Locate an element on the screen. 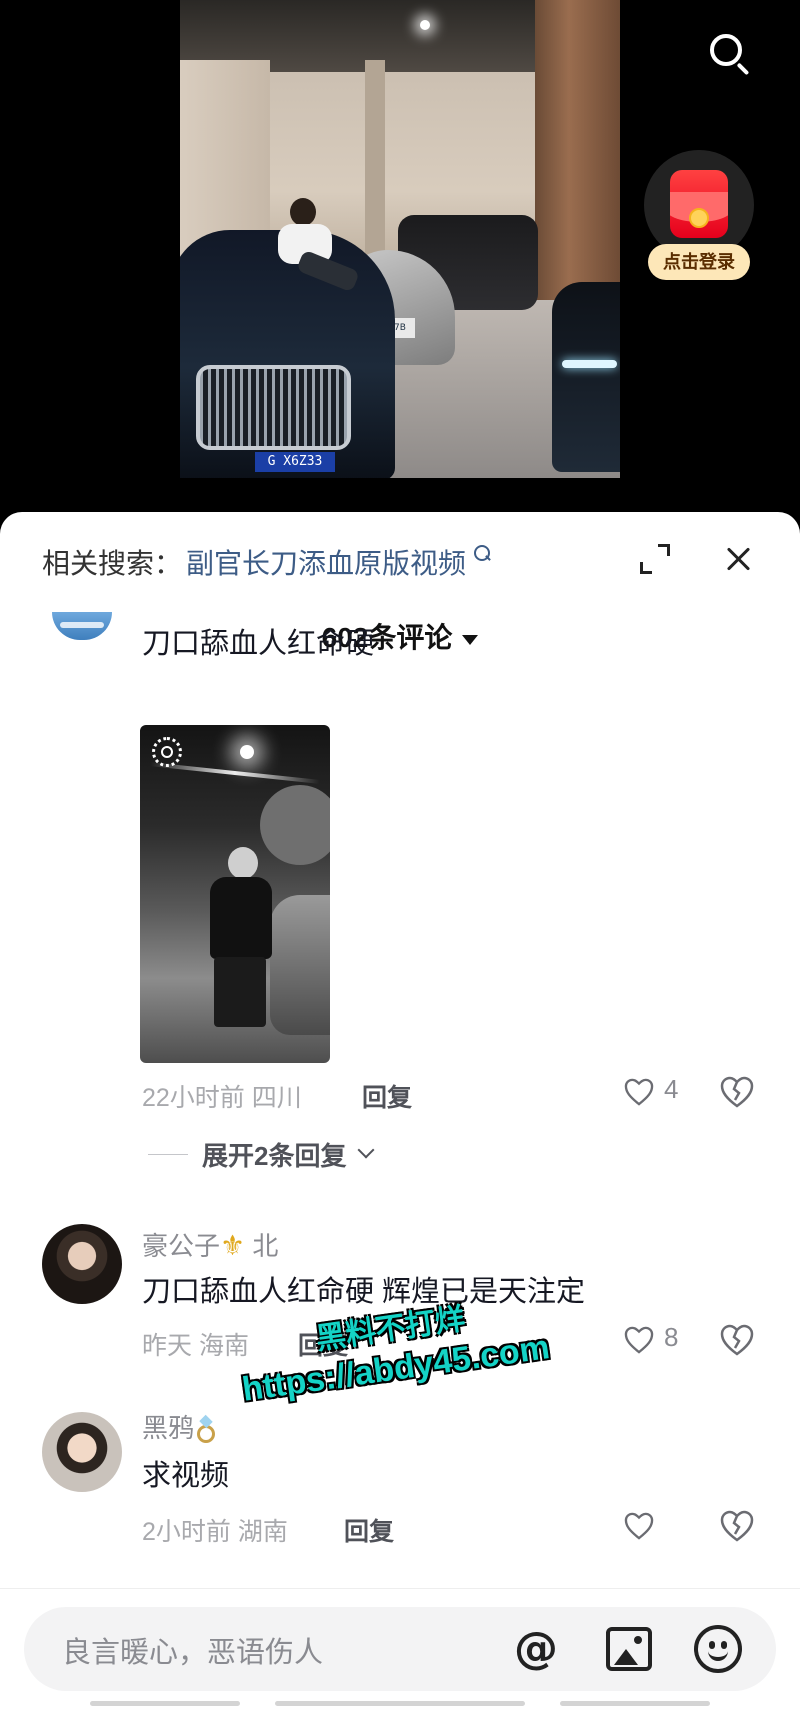 This screenshot has height=1709, width=800. username-text: 黑鸦 is located at coordinates (168, 1428).